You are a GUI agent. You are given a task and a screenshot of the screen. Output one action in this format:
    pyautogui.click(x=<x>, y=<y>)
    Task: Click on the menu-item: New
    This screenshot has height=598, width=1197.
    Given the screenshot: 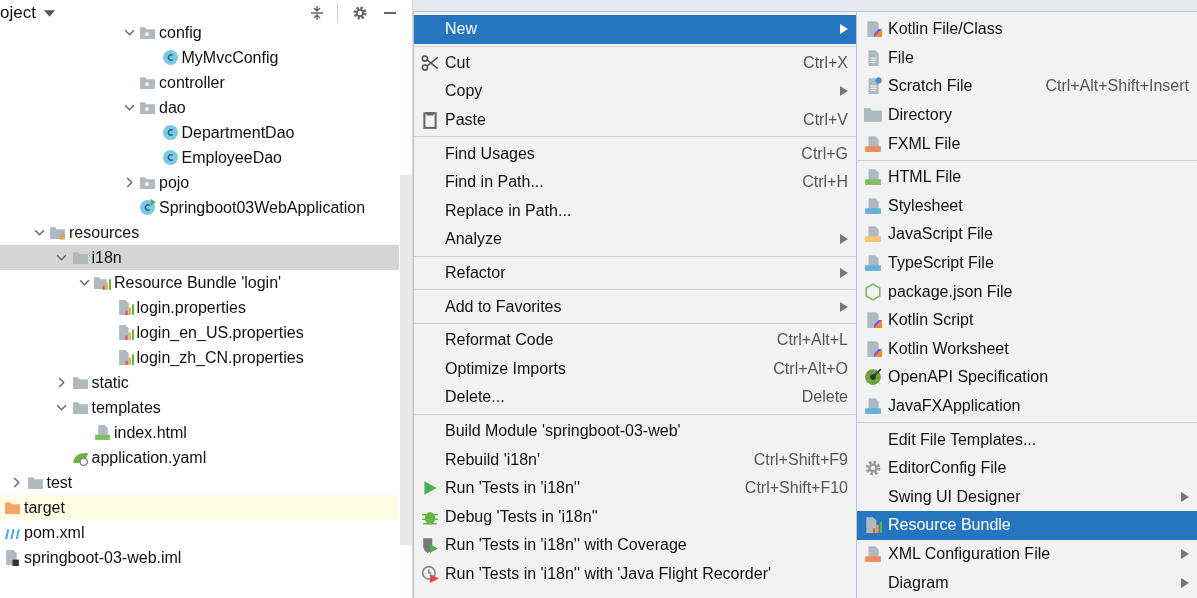 What is the action you would take?
    pyautogui.click(x=635, y=29)
    